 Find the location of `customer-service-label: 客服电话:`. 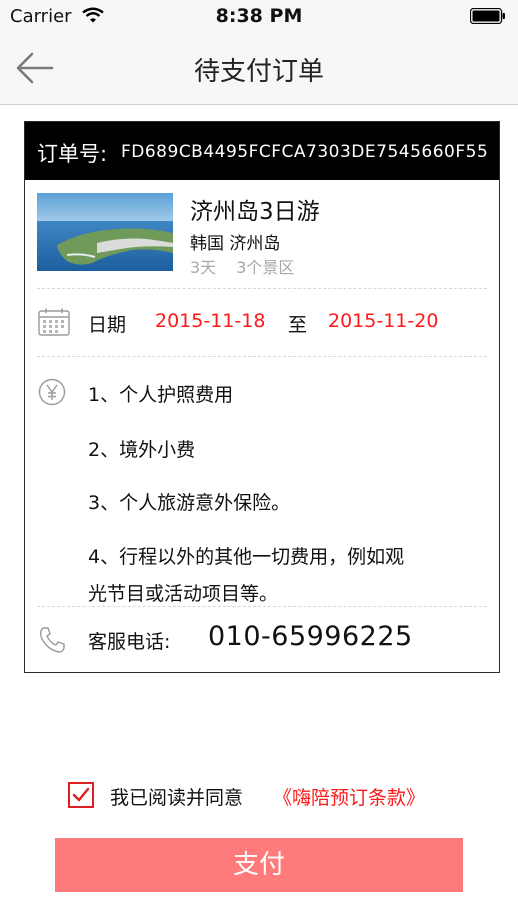

customer-service-label: 客服电话: is located at coordinates (129, 642).